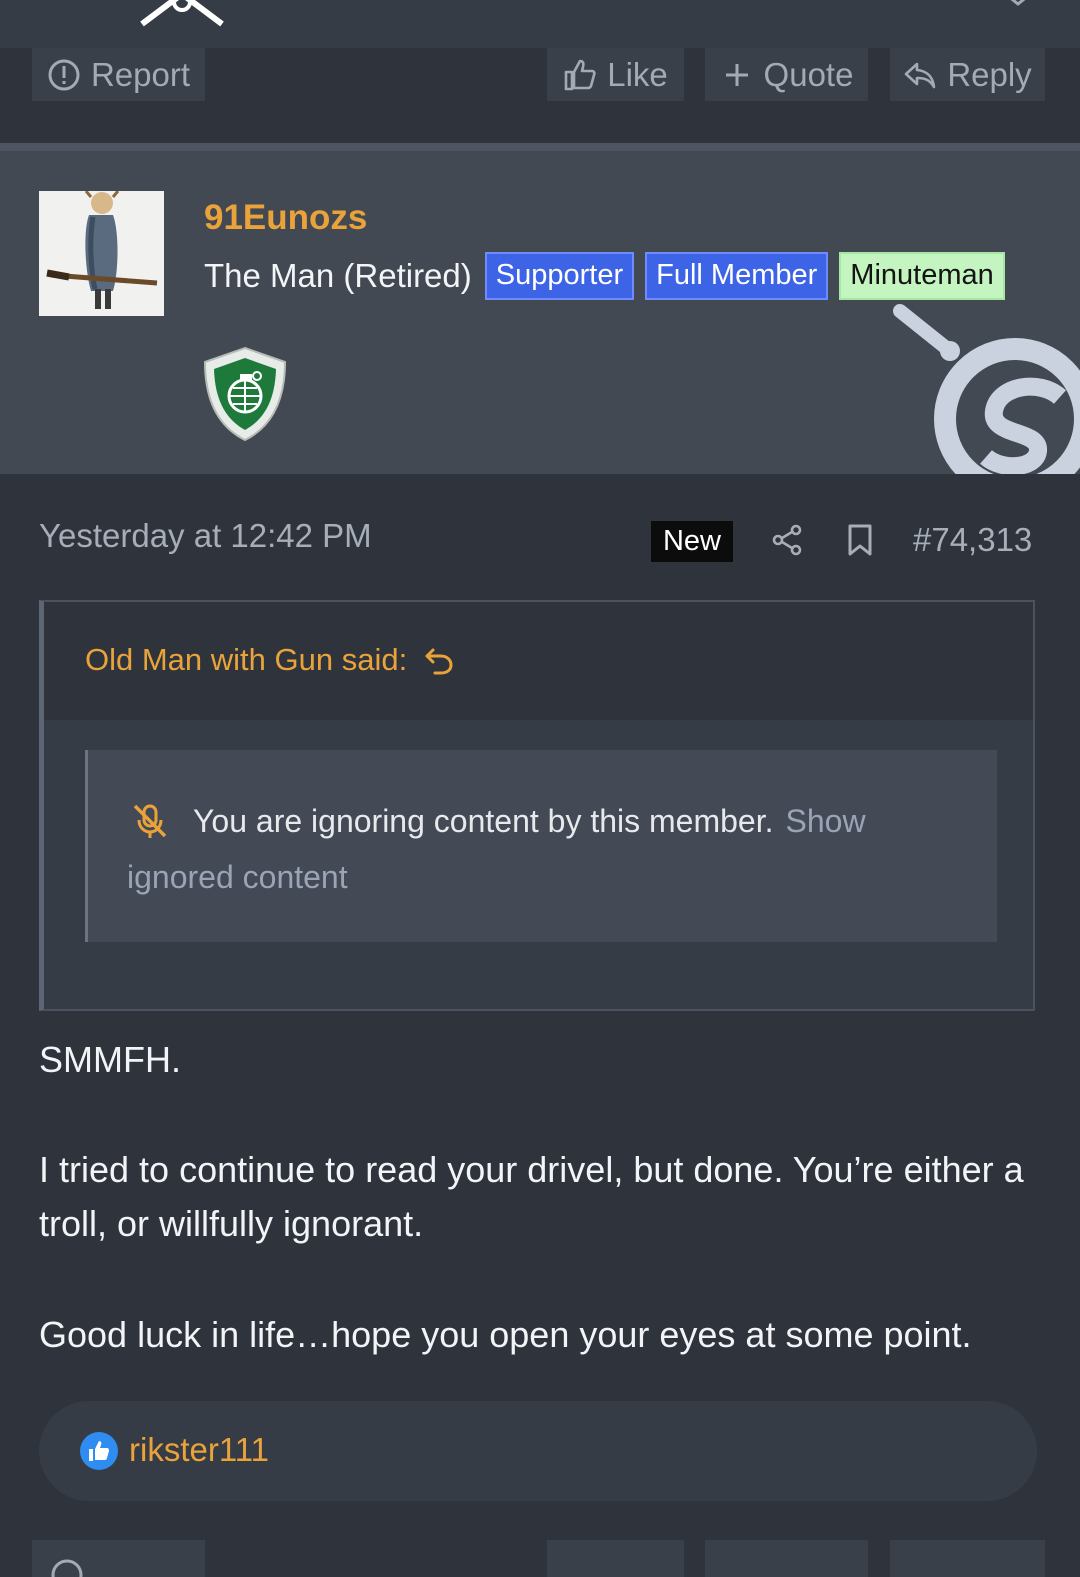  What do you see at coordinates (920, 75) in the screenshot?
I see `reply-icon` at bounding box center [920, 75].